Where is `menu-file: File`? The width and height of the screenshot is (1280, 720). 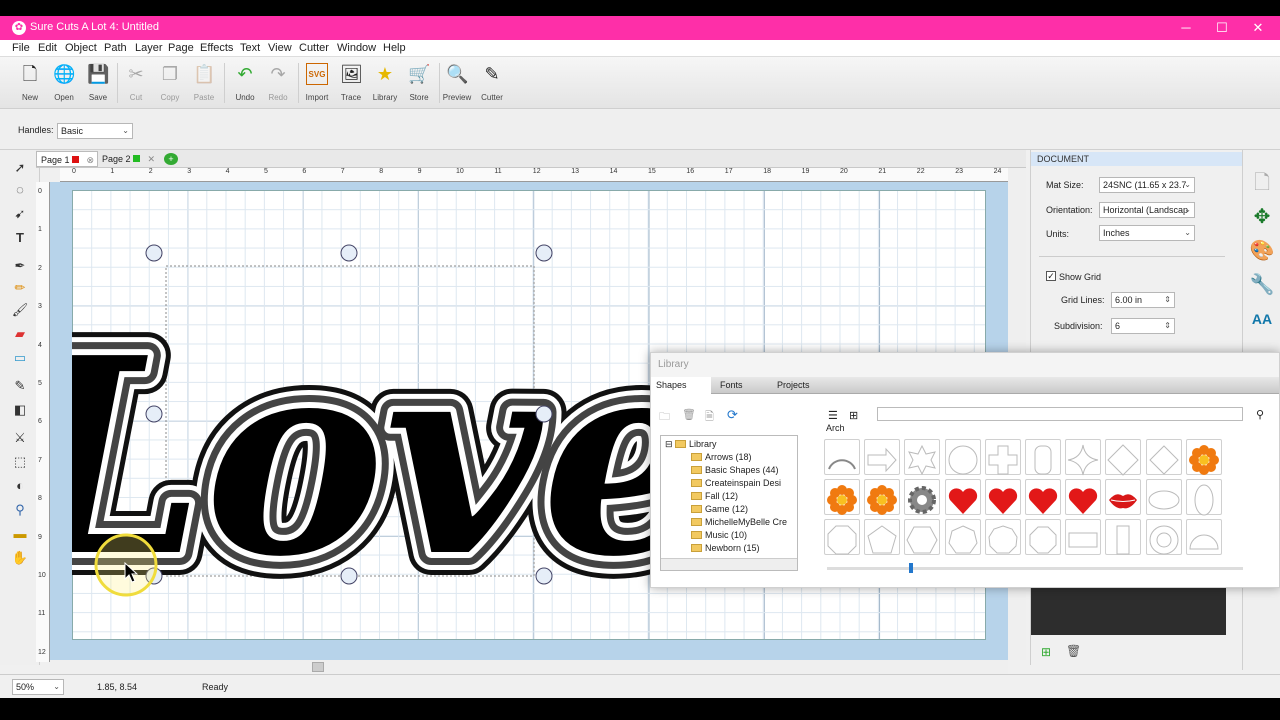
menu-file: File is located at coordinates (21, 48).